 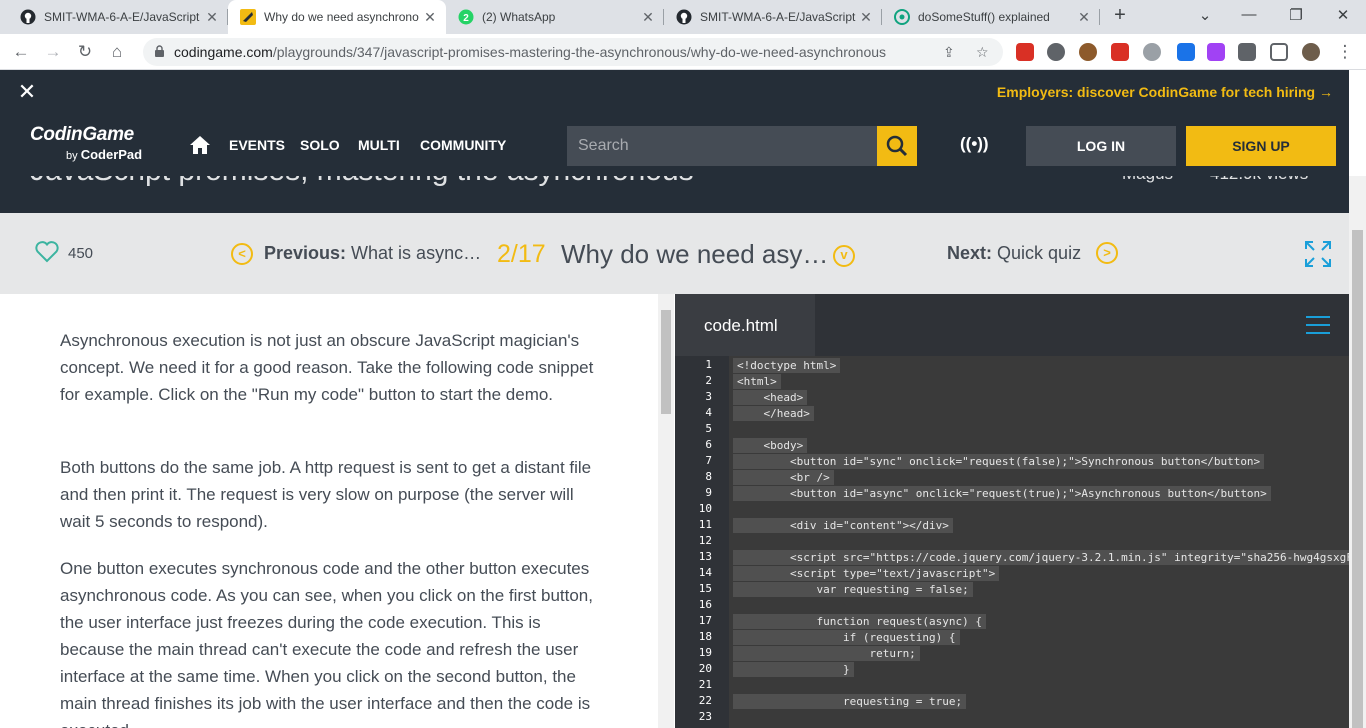 What do you see at coordinates (783, 477) in the screenshot?
I see `code-line: <br />` at bounding box center [783, 477].